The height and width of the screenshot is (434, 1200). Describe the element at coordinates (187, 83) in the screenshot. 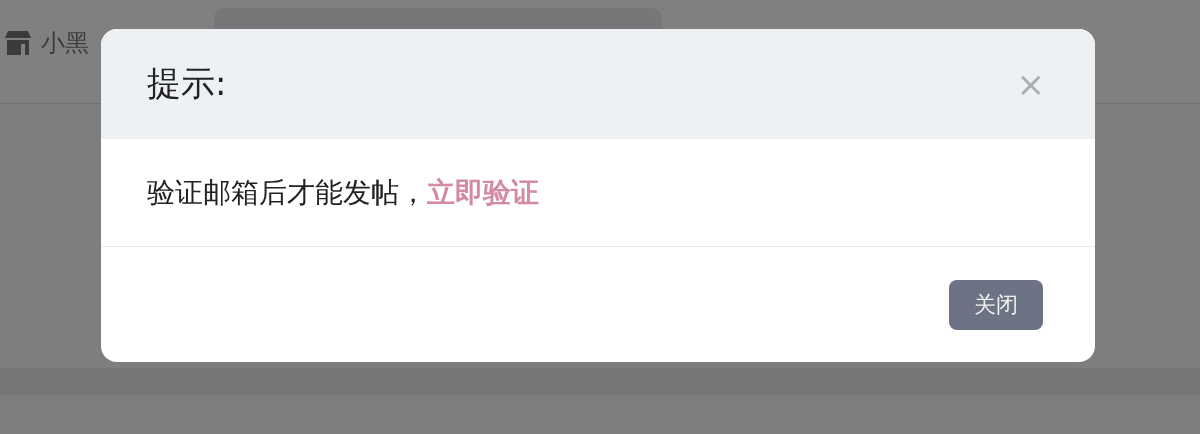

I see `dialog-title: 提示:` at that location.